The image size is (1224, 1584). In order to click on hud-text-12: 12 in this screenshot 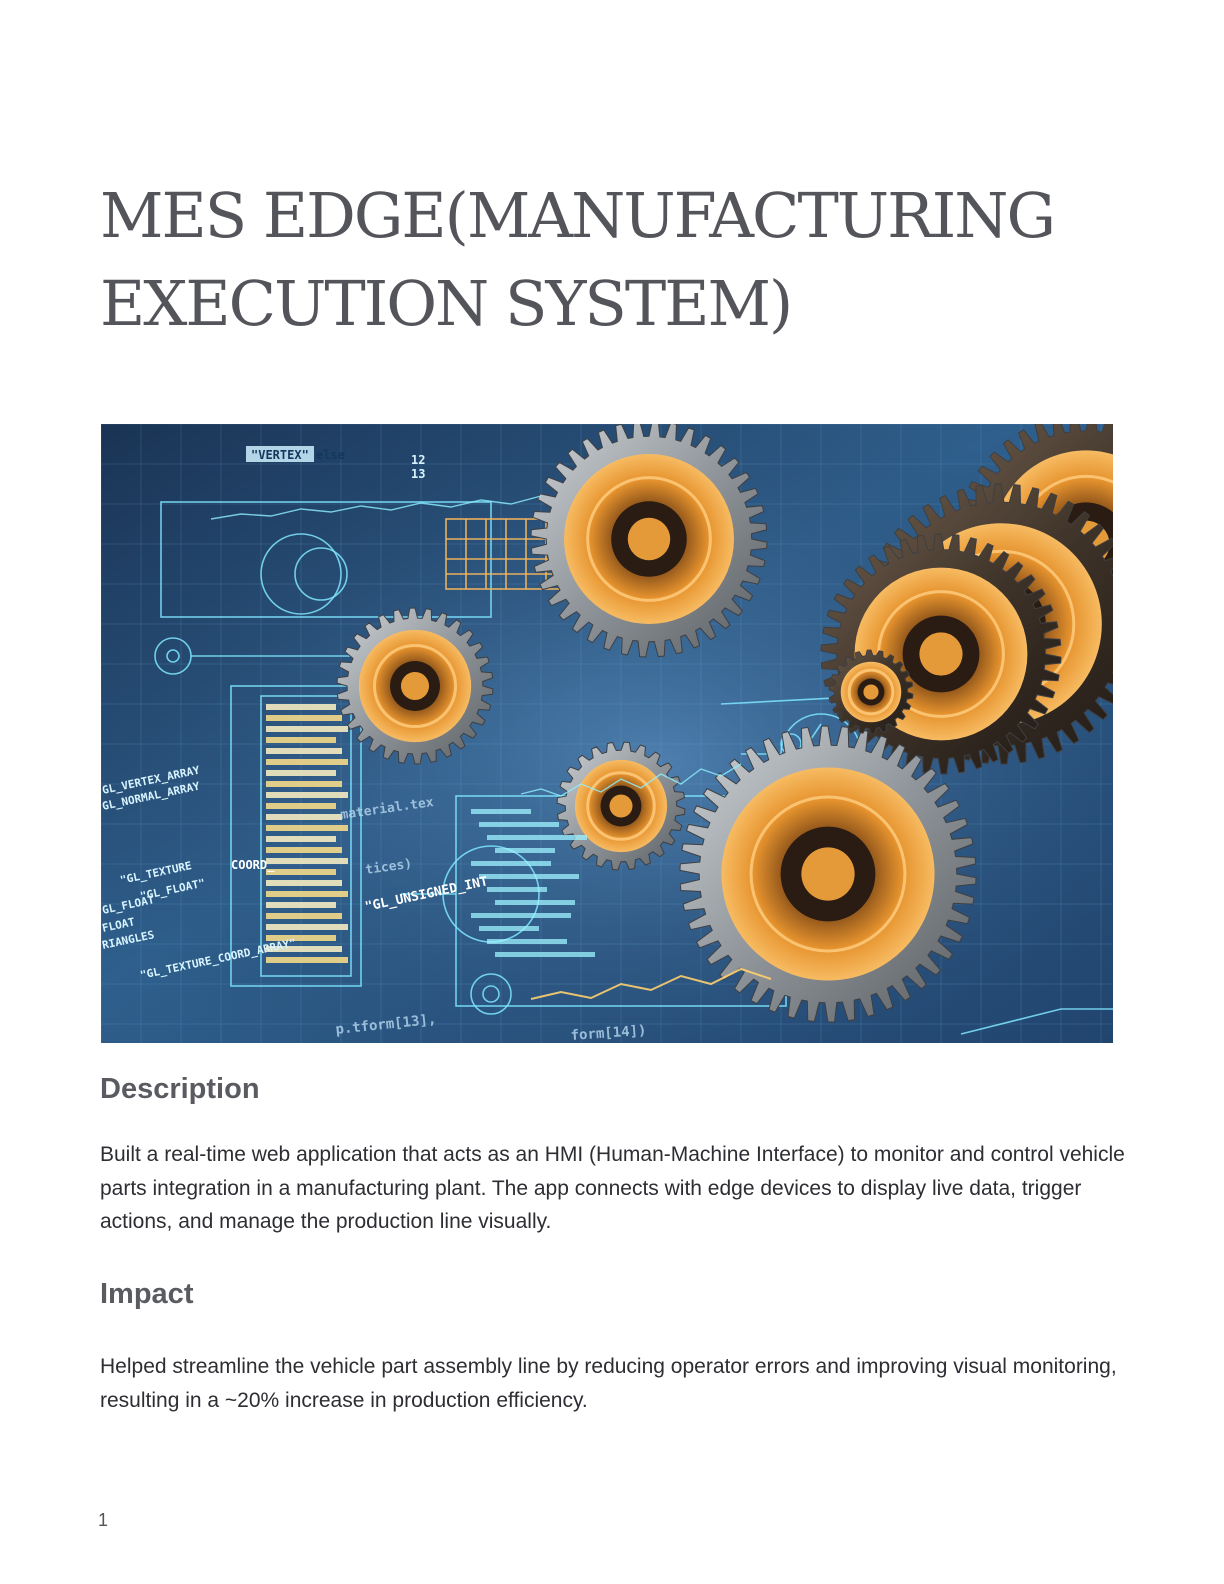, I will do `click(418, 460)`.